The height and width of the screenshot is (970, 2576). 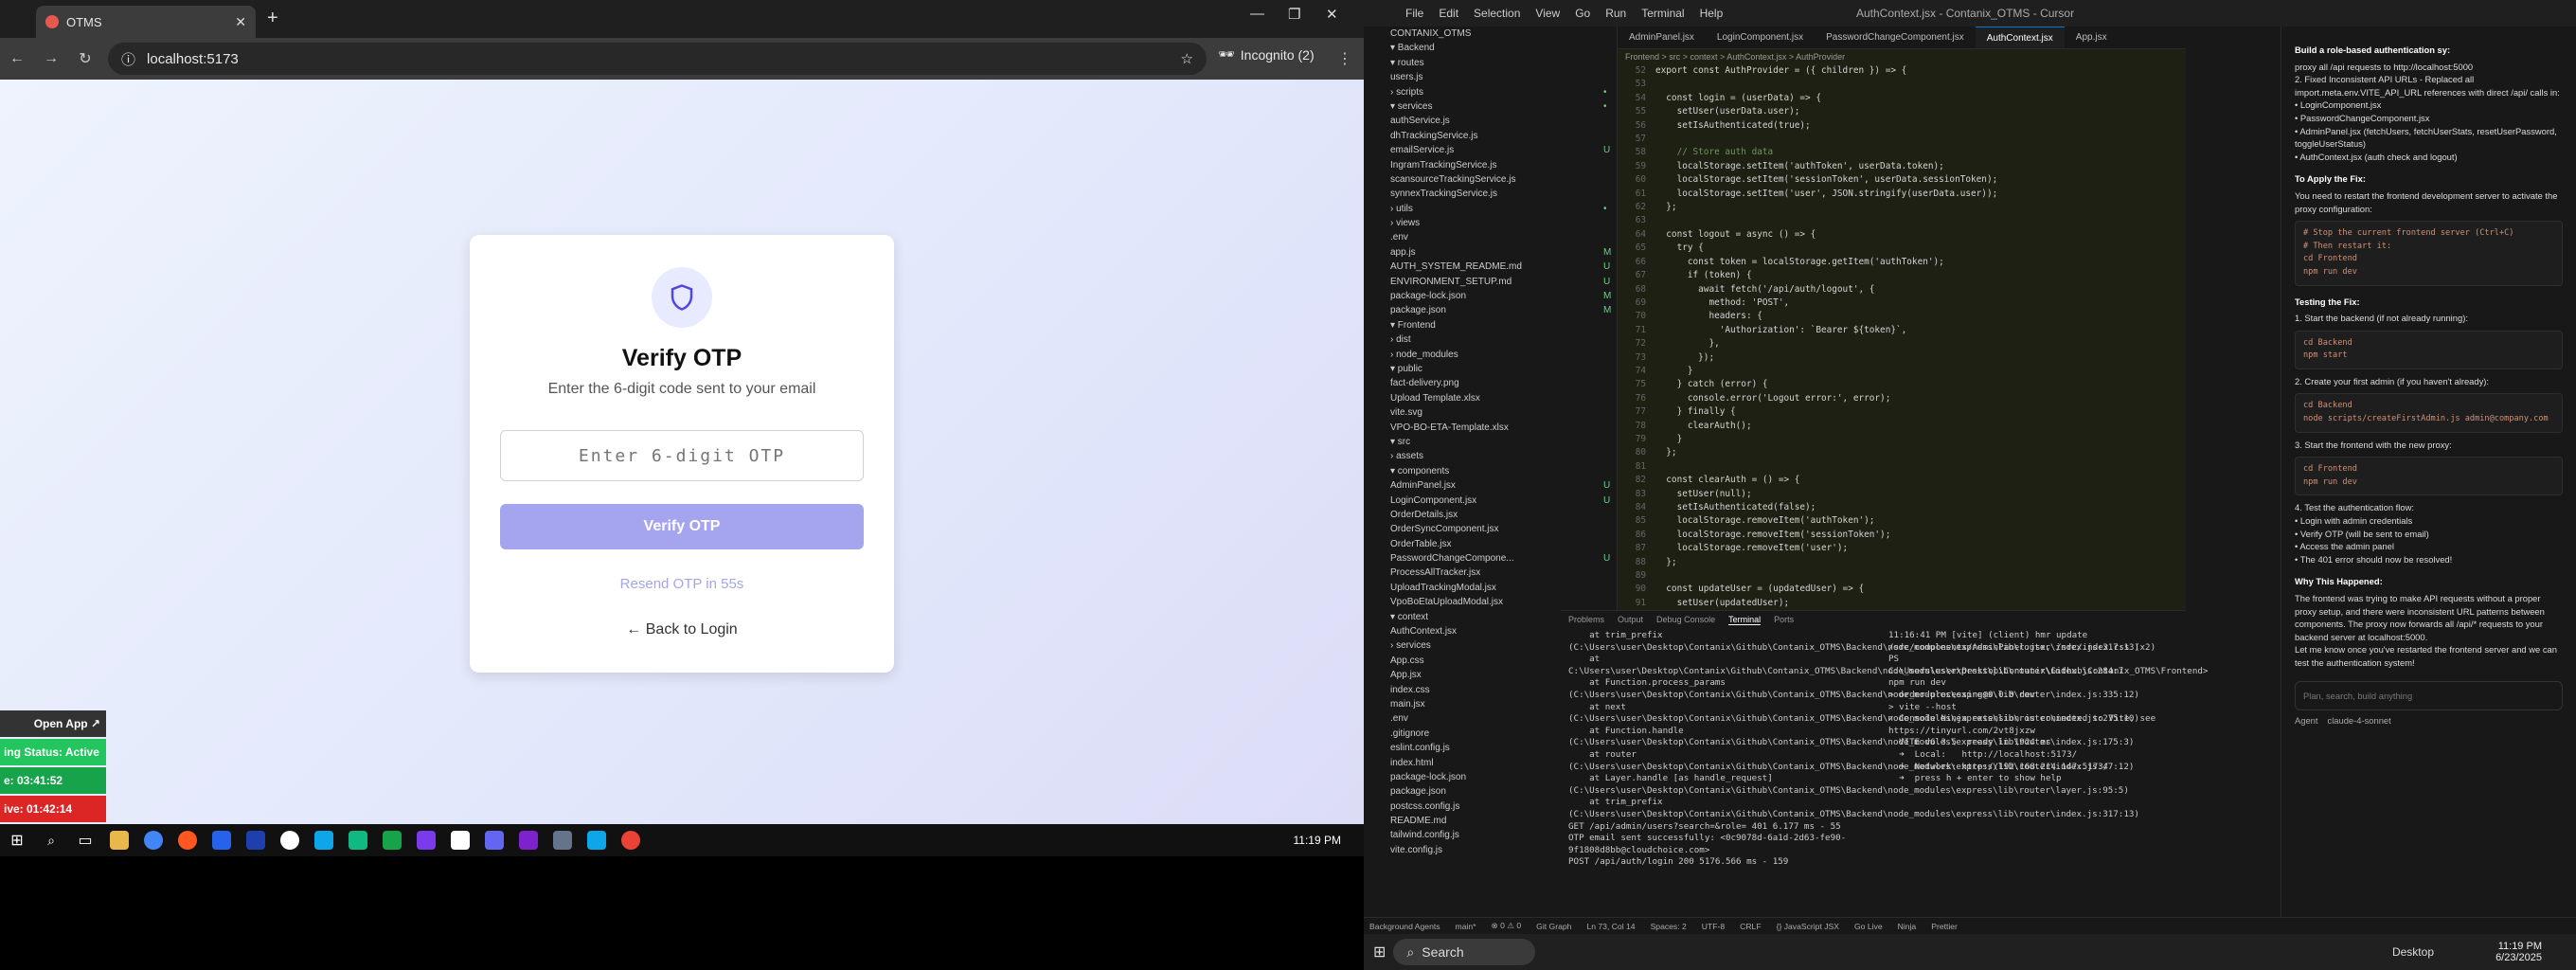 What do you see at coordinates (1586, 620) in the screenshot?
I see `panel-tab: Problems` at bounding box center [1586, 620].